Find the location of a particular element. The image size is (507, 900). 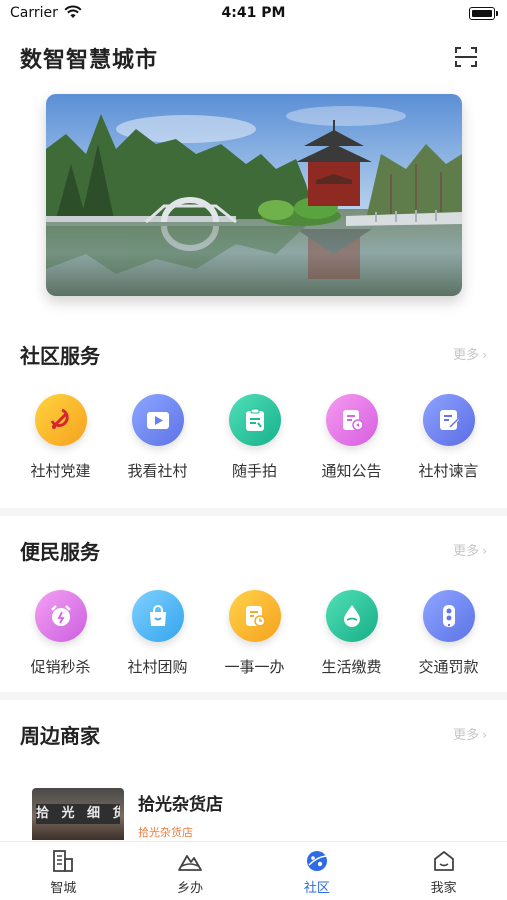

merchant-name: 拾光杂货店 is located at coordinates (180, 805).